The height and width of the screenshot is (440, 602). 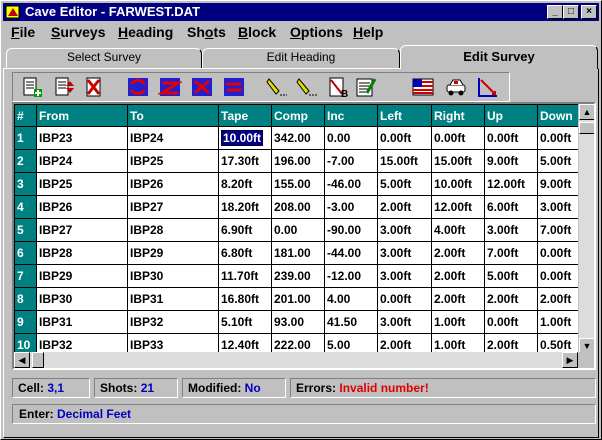 What do you see at coordinates (245, 322) in the screenshot?
I see `table-cell: 5.10ft` at bounding box center [245, 322].